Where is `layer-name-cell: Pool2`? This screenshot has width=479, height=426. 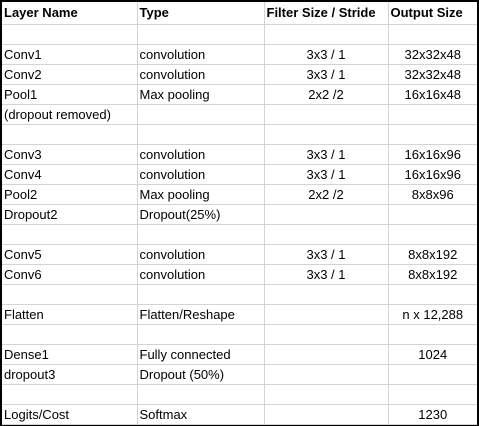
layer-name-cell: Pool2 is located at coordinates (70, 194).